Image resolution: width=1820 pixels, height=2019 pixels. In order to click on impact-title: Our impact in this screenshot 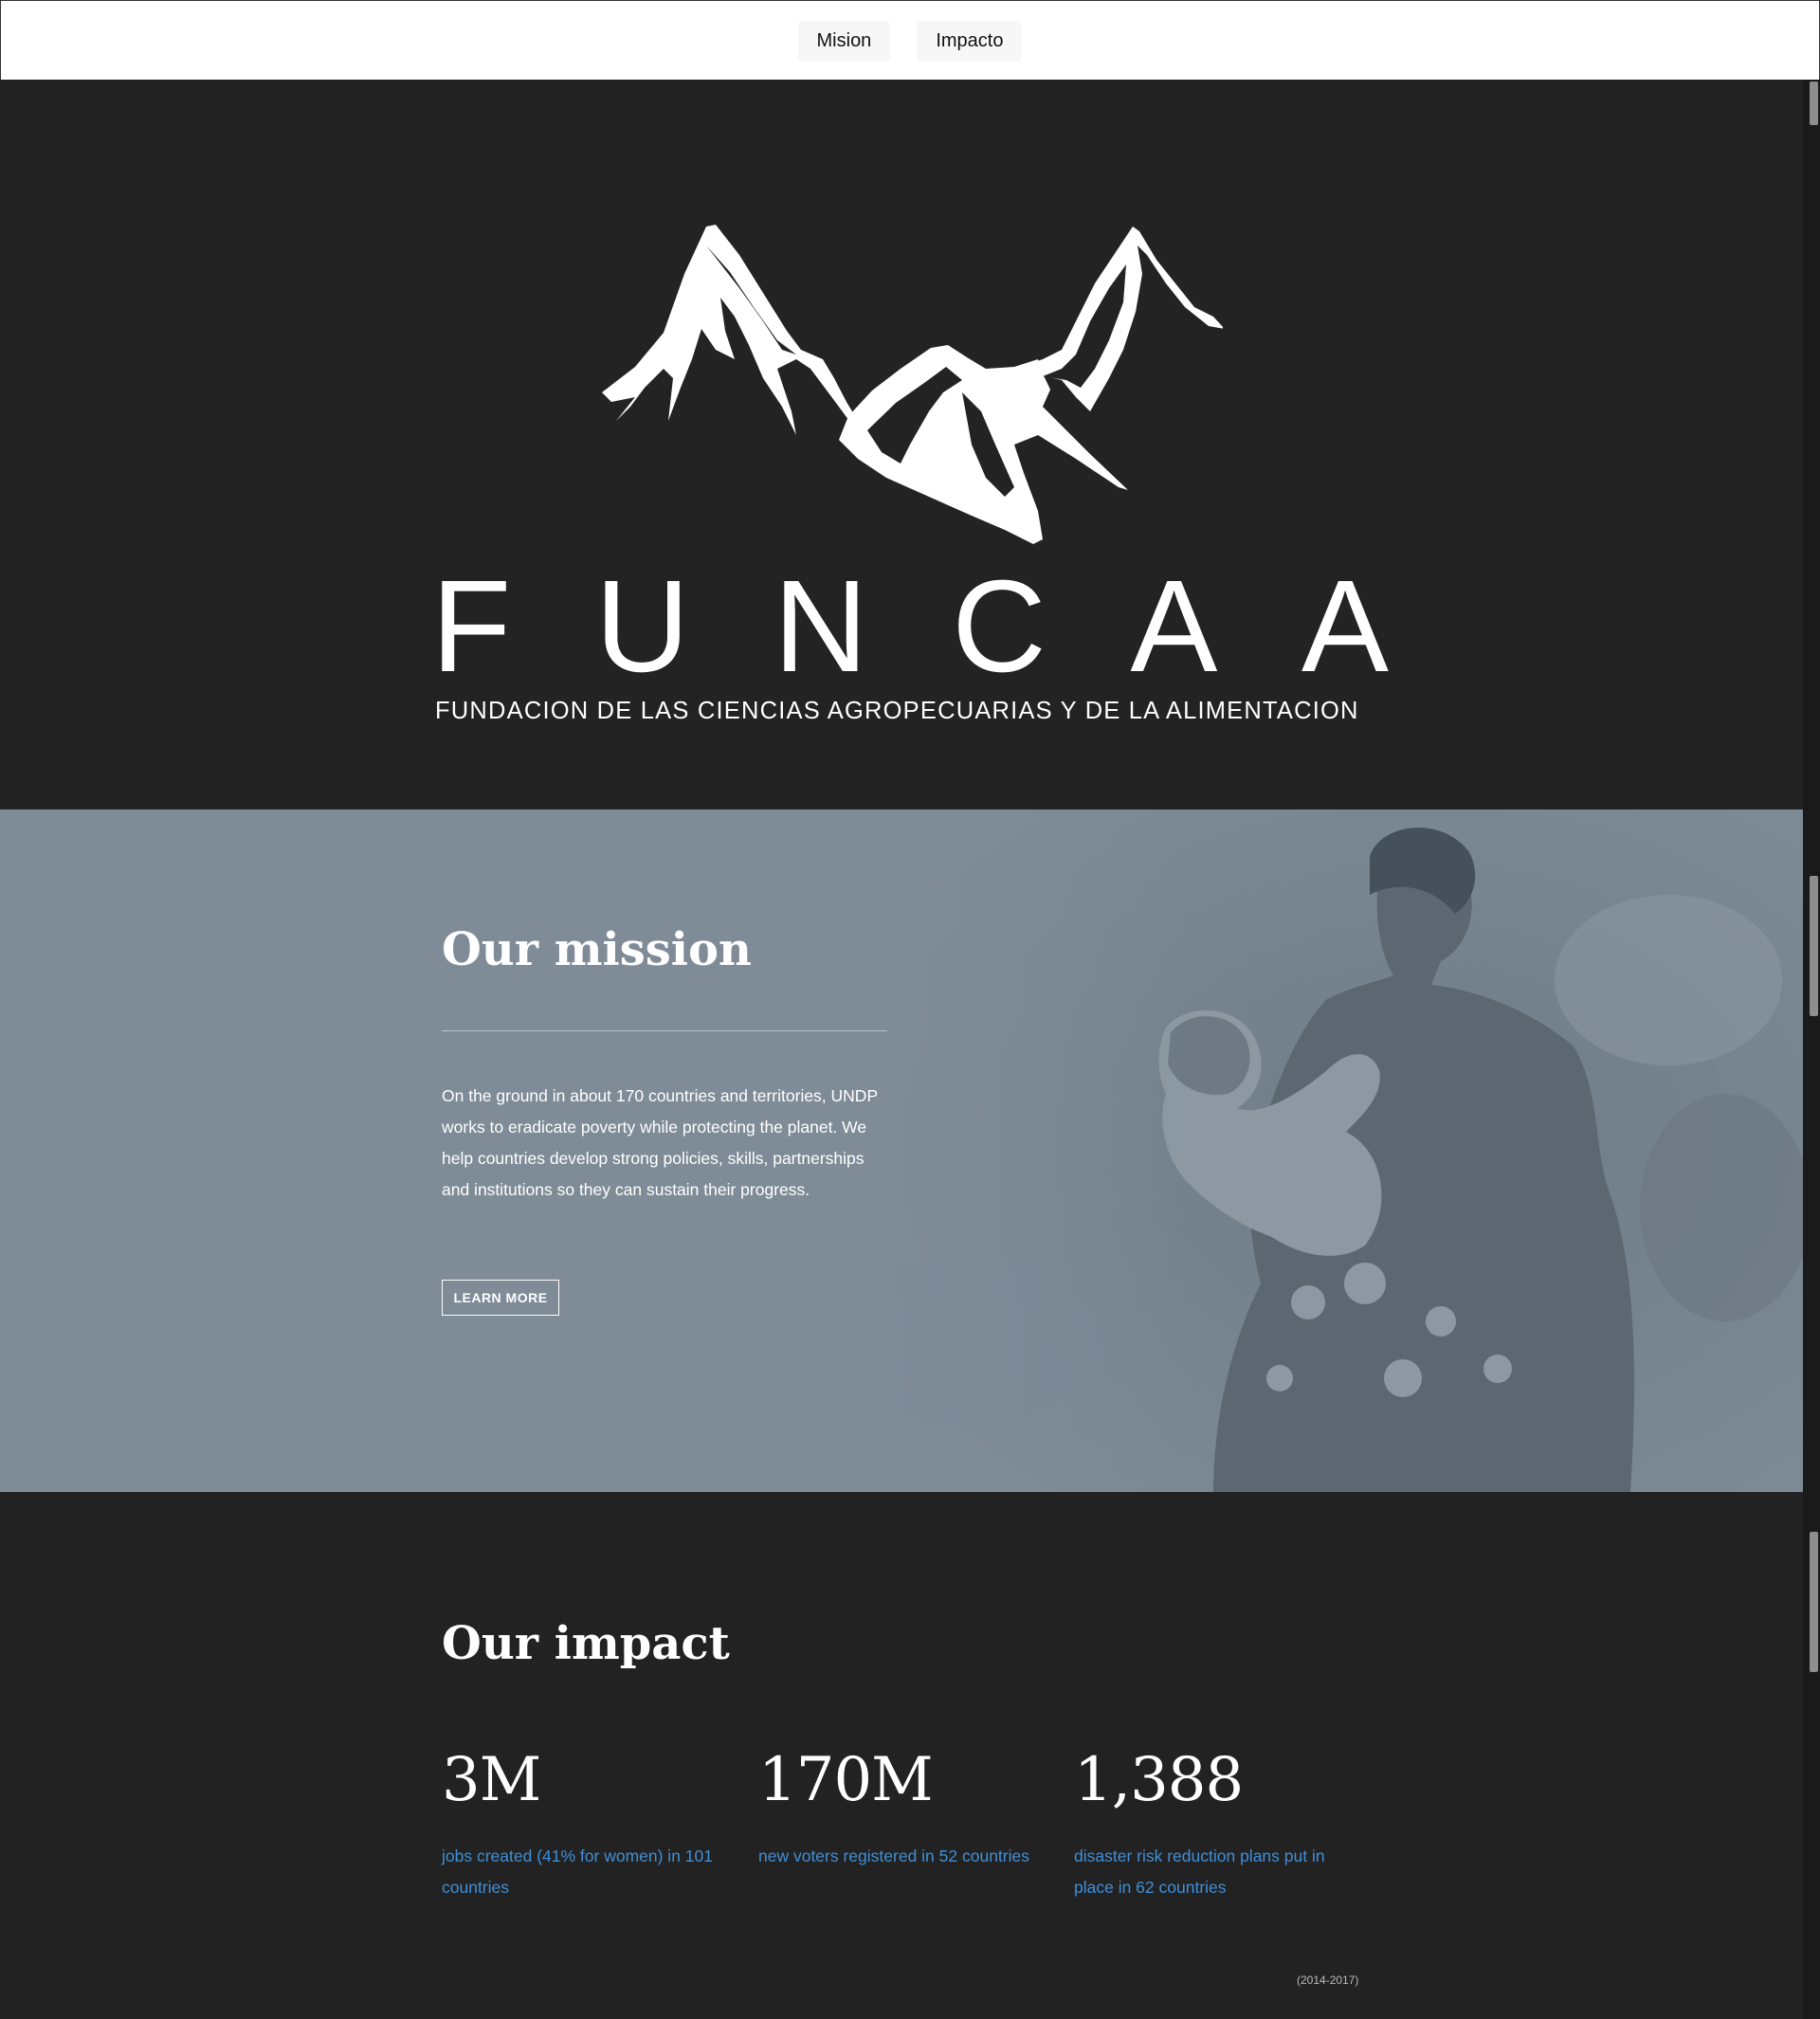, I will do `click(586, 1643)`.